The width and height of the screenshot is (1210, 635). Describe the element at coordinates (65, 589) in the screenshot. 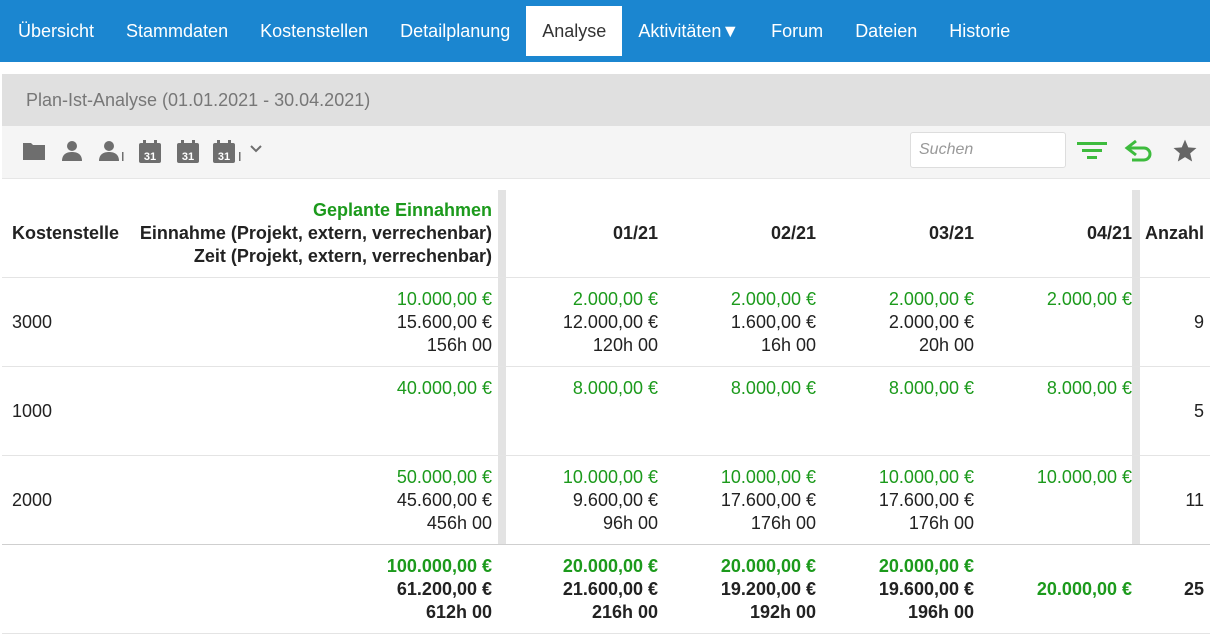

I see `total-label-cell` at that location.